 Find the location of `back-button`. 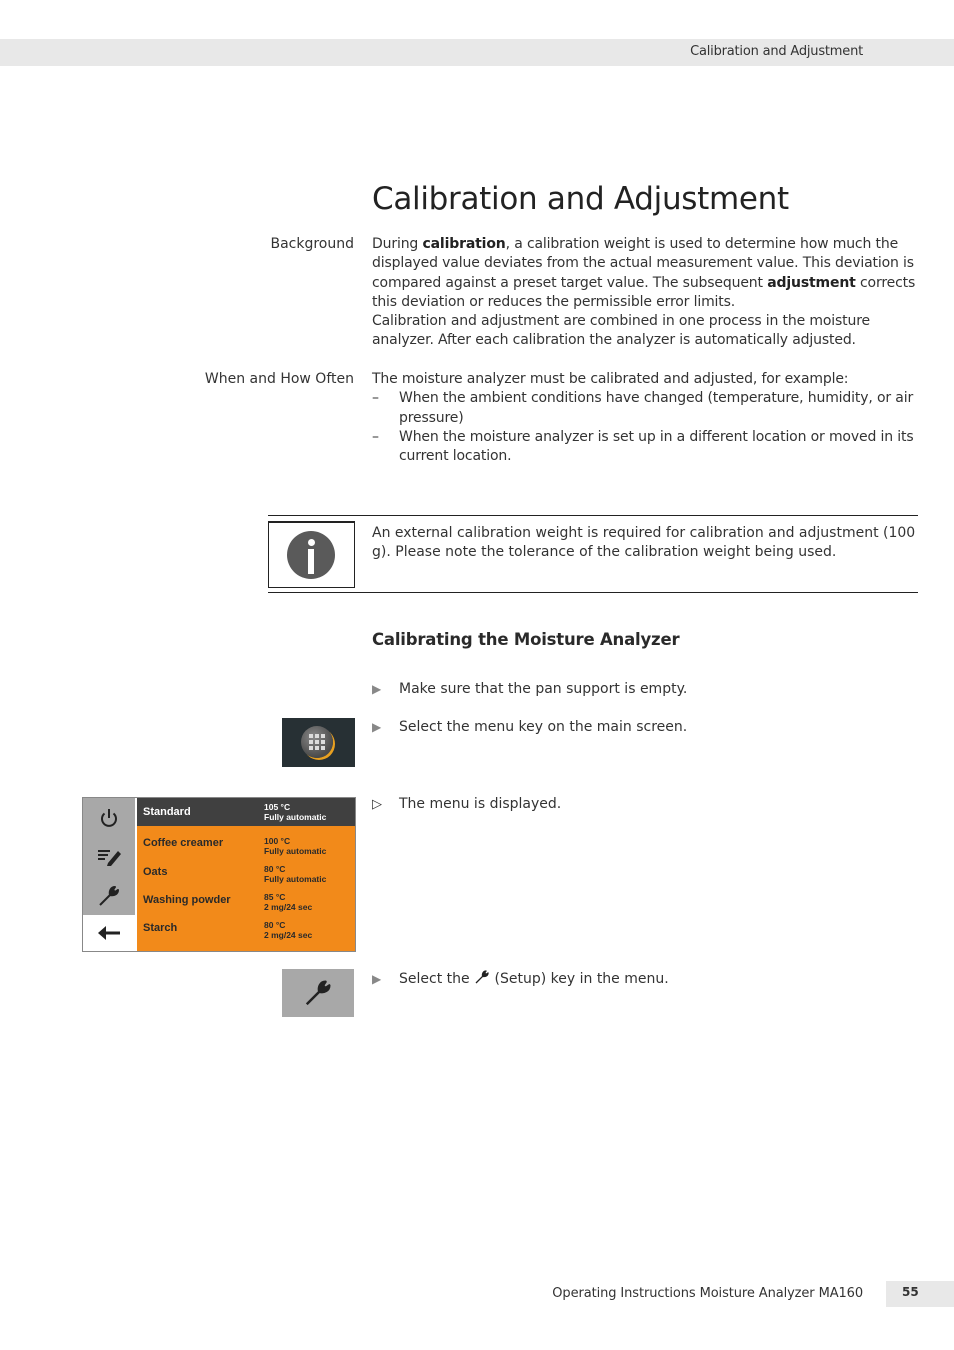

back-button is located at coordinates (109, 933).